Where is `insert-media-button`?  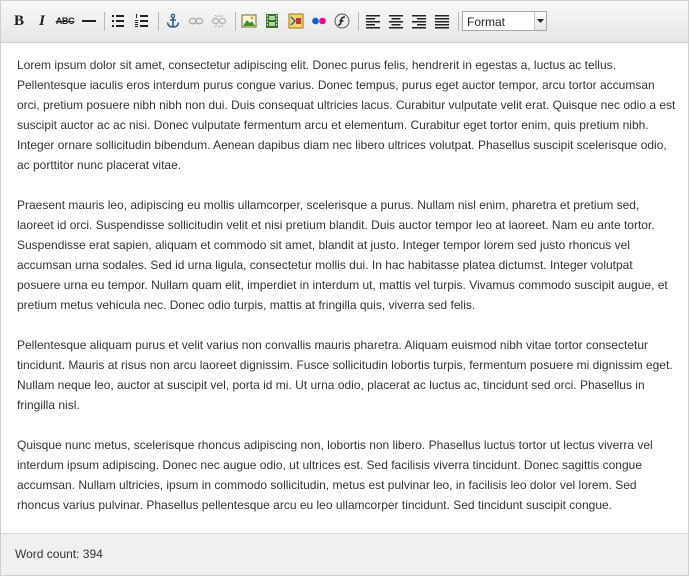 insert-media-button is located at coordinates (296, 21).